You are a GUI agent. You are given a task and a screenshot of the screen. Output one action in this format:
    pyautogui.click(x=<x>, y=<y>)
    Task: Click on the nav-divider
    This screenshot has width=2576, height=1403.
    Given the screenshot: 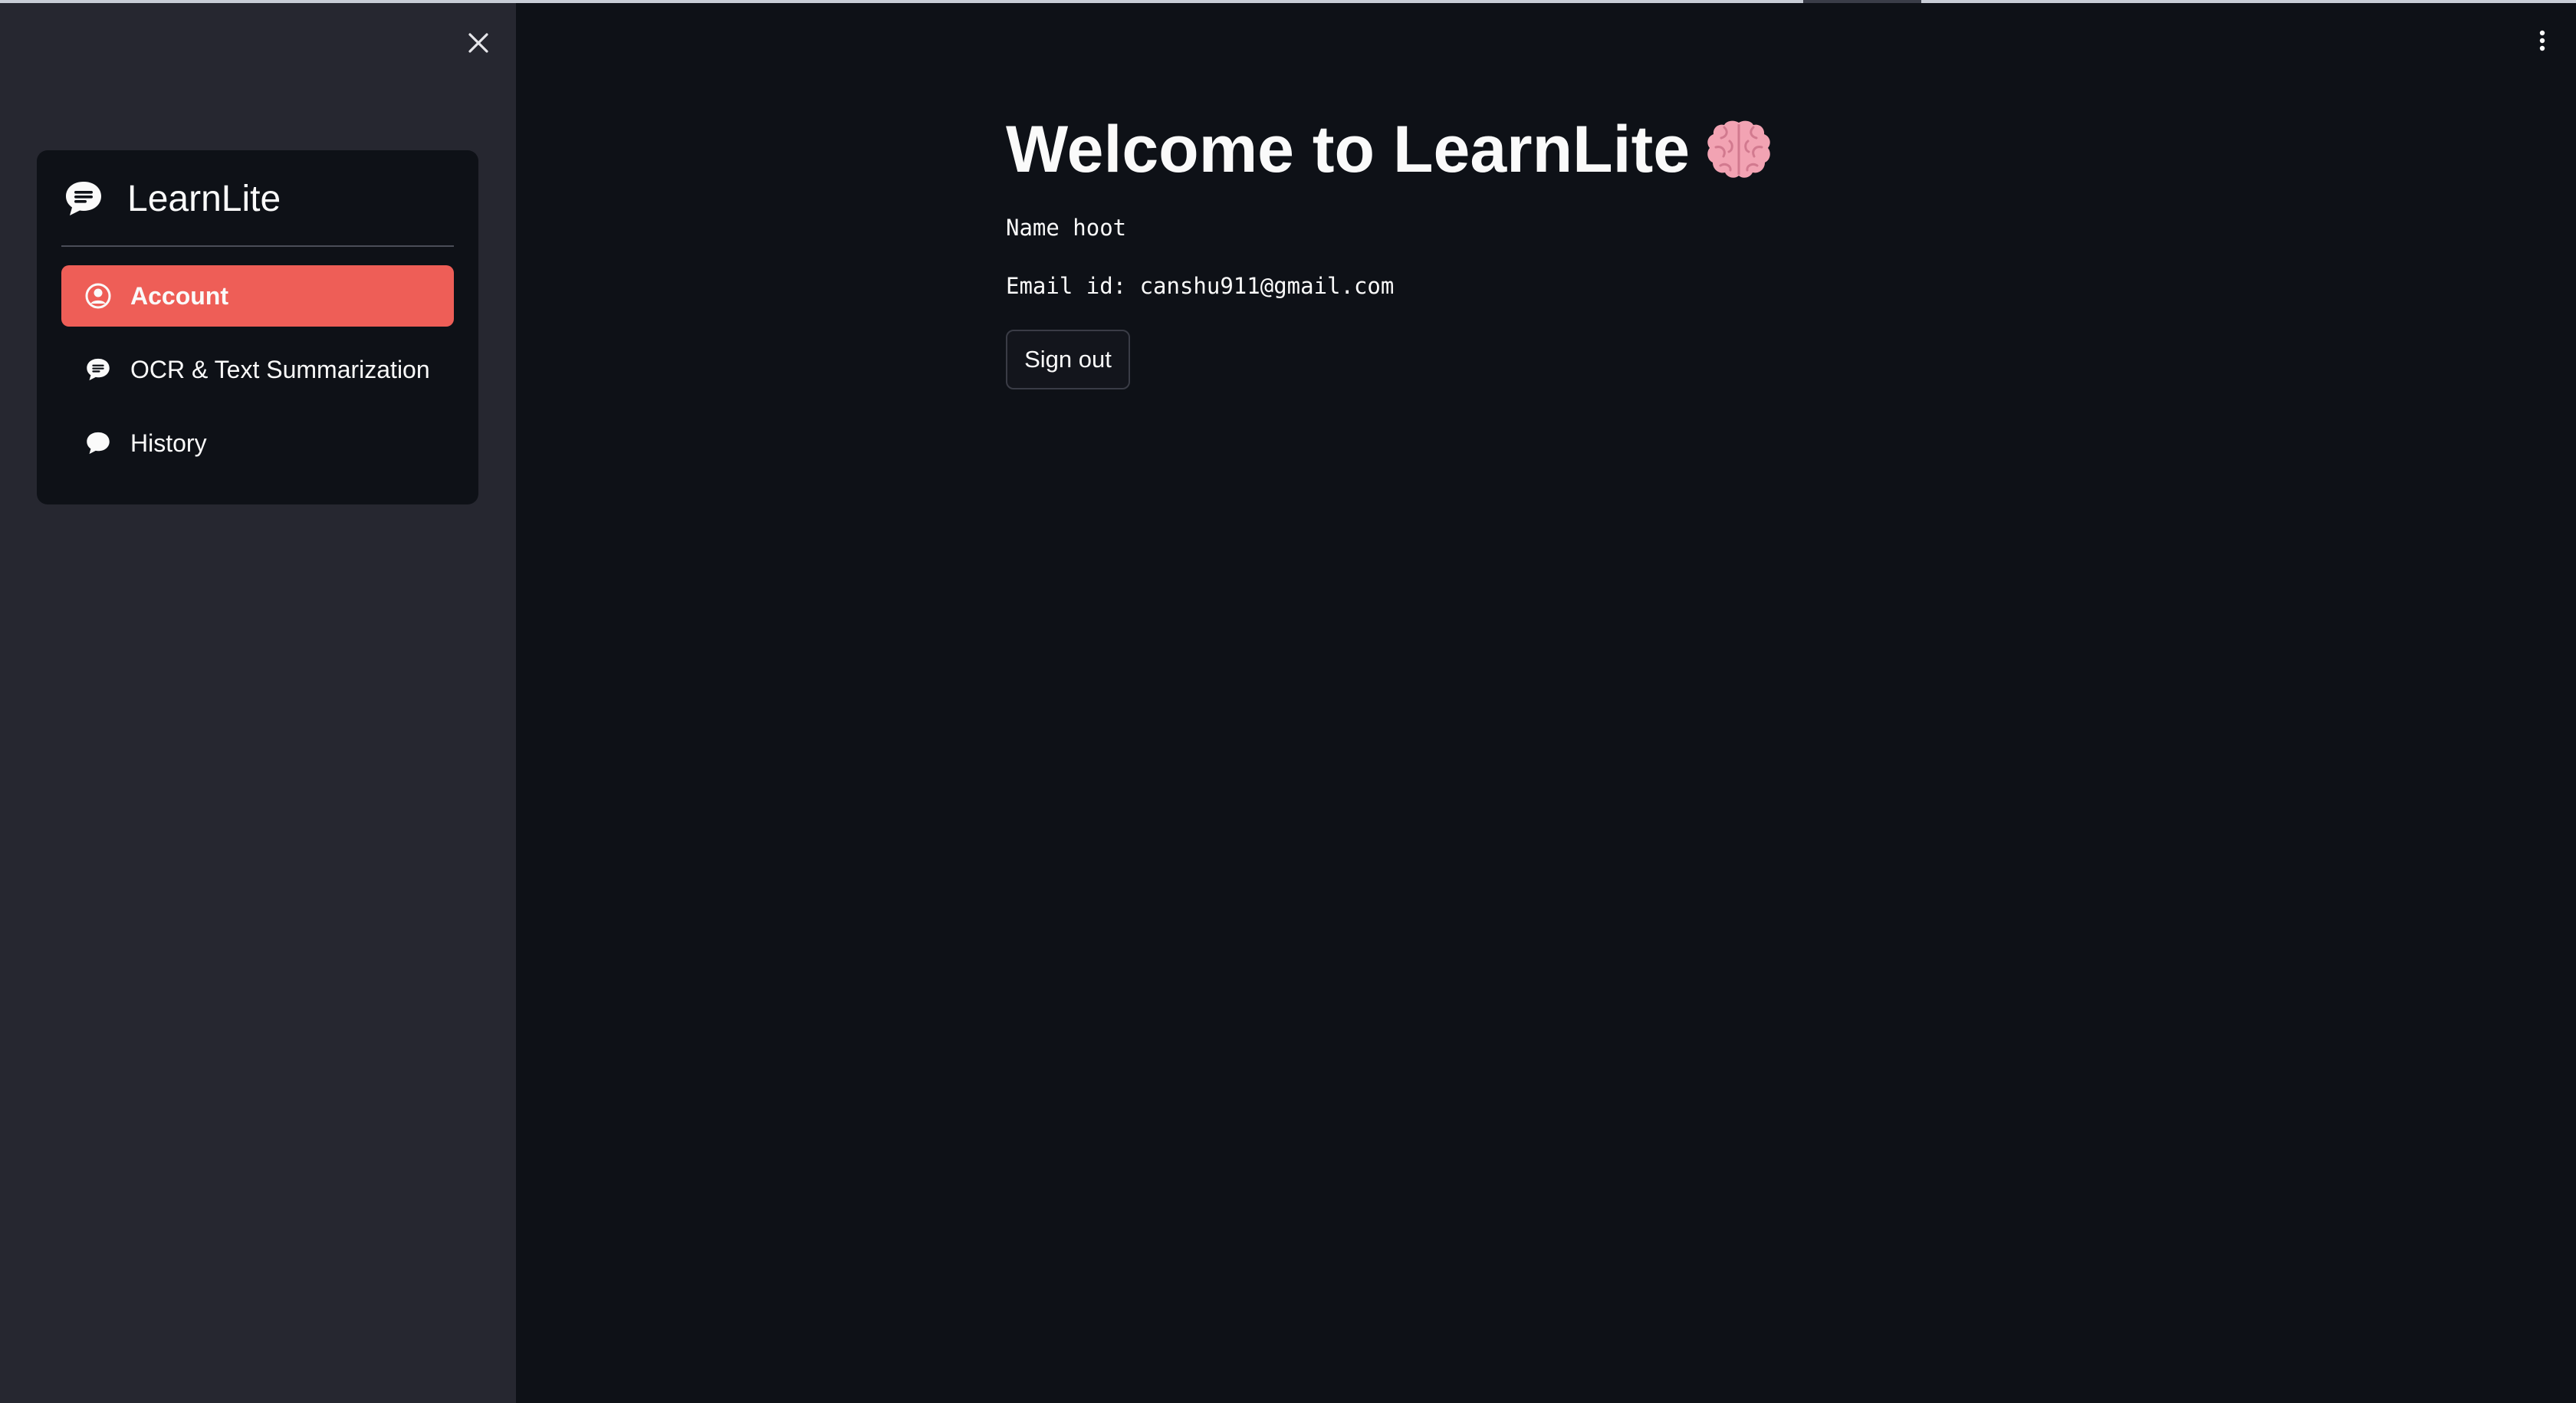 What is the action you would take?
    pyautogui.click(x=257, y=246)
    